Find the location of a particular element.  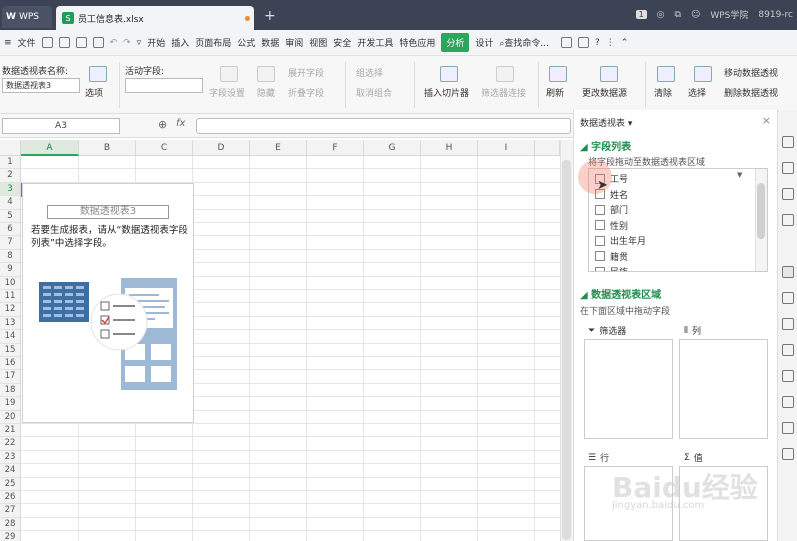

wps-academy-link: WPS学院 is located at coordinates (729, 14).